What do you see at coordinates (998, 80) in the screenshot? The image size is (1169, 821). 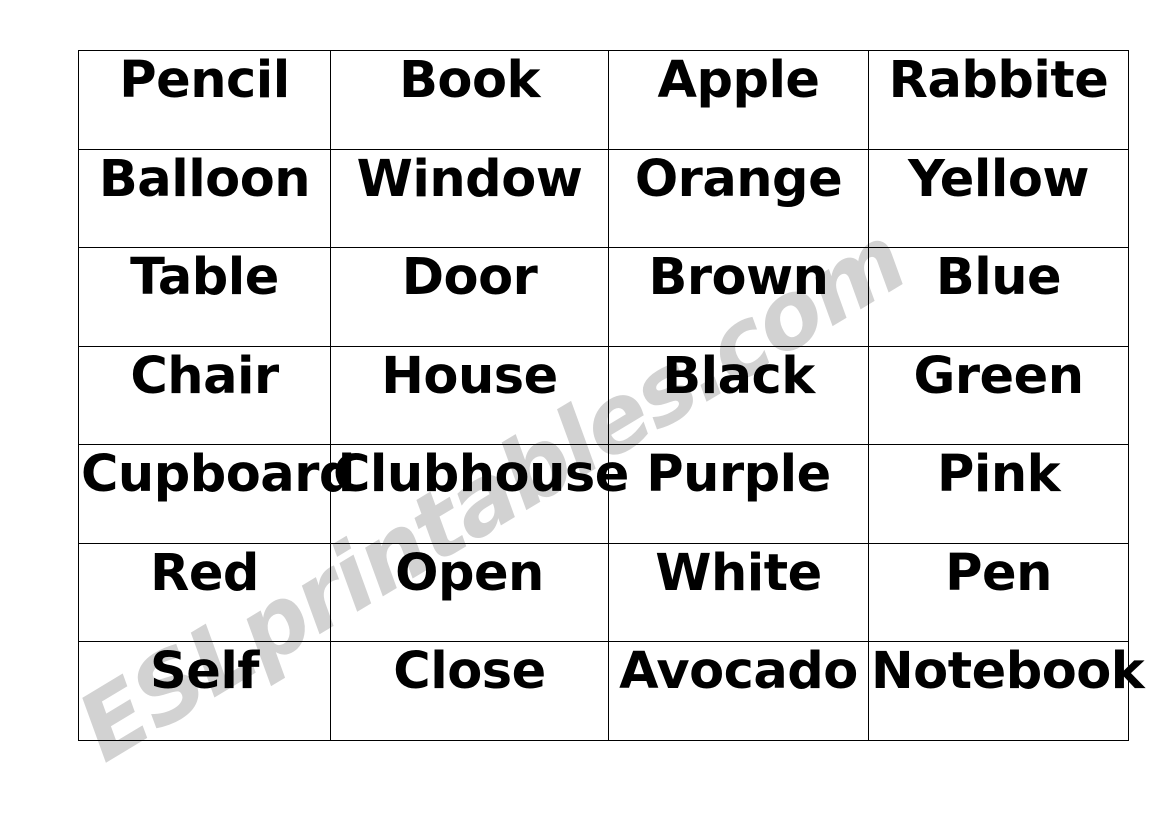 I see `word-label: Rabbite` at bounding box center [998, 80].